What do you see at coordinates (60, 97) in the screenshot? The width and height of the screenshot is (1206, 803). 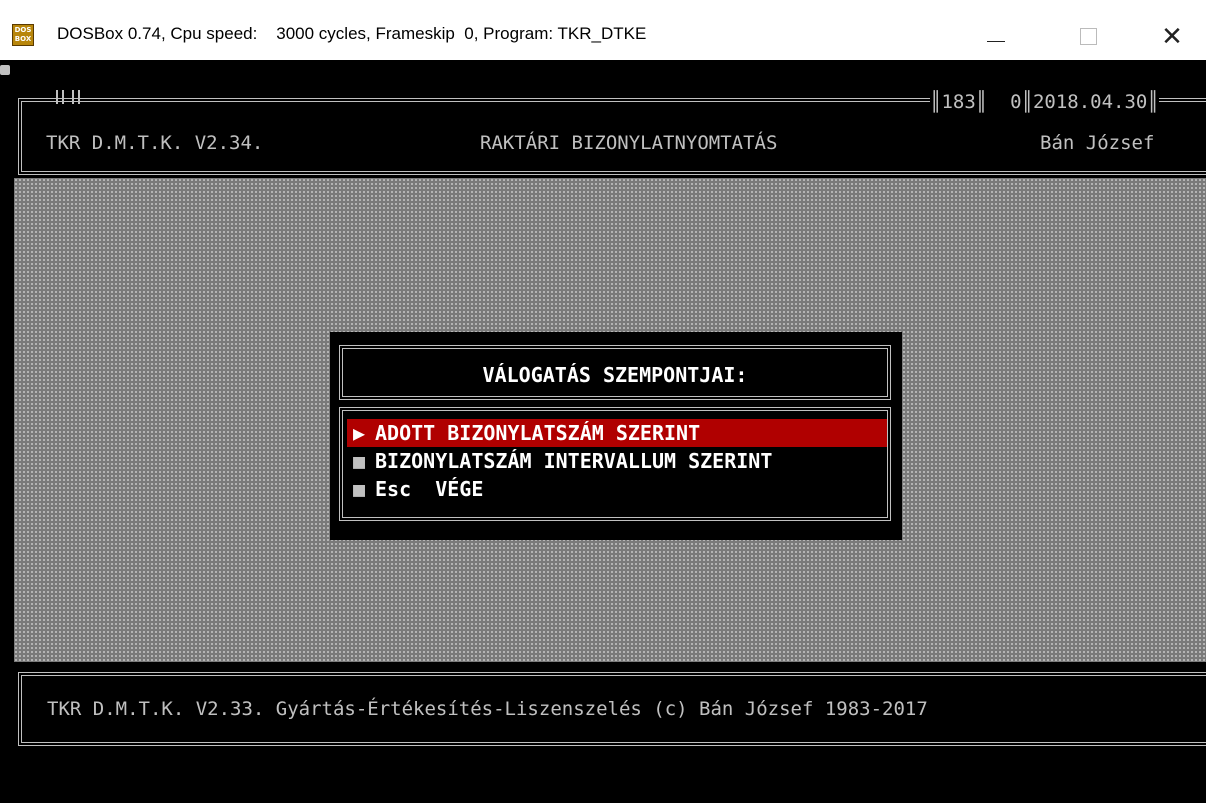 I see `header-notch-left` at bounding box center [60, 97].